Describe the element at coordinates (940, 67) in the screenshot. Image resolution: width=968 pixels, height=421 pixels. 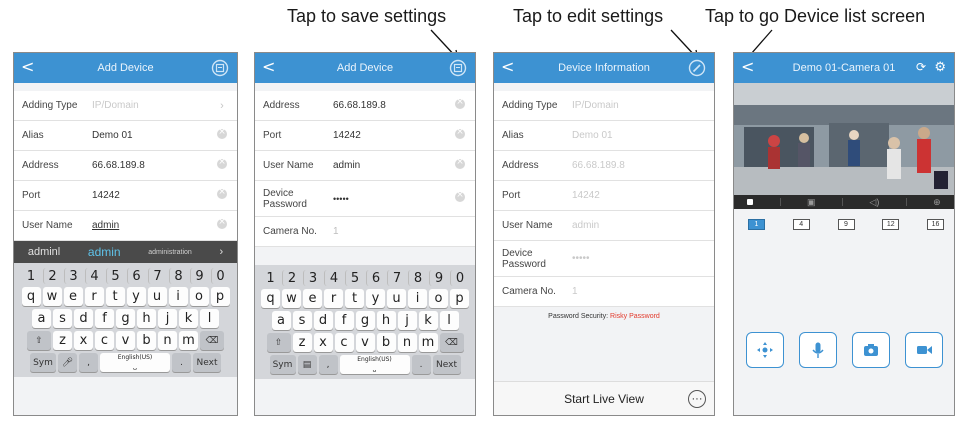
I see `gear-icon: ⚙` at that location.